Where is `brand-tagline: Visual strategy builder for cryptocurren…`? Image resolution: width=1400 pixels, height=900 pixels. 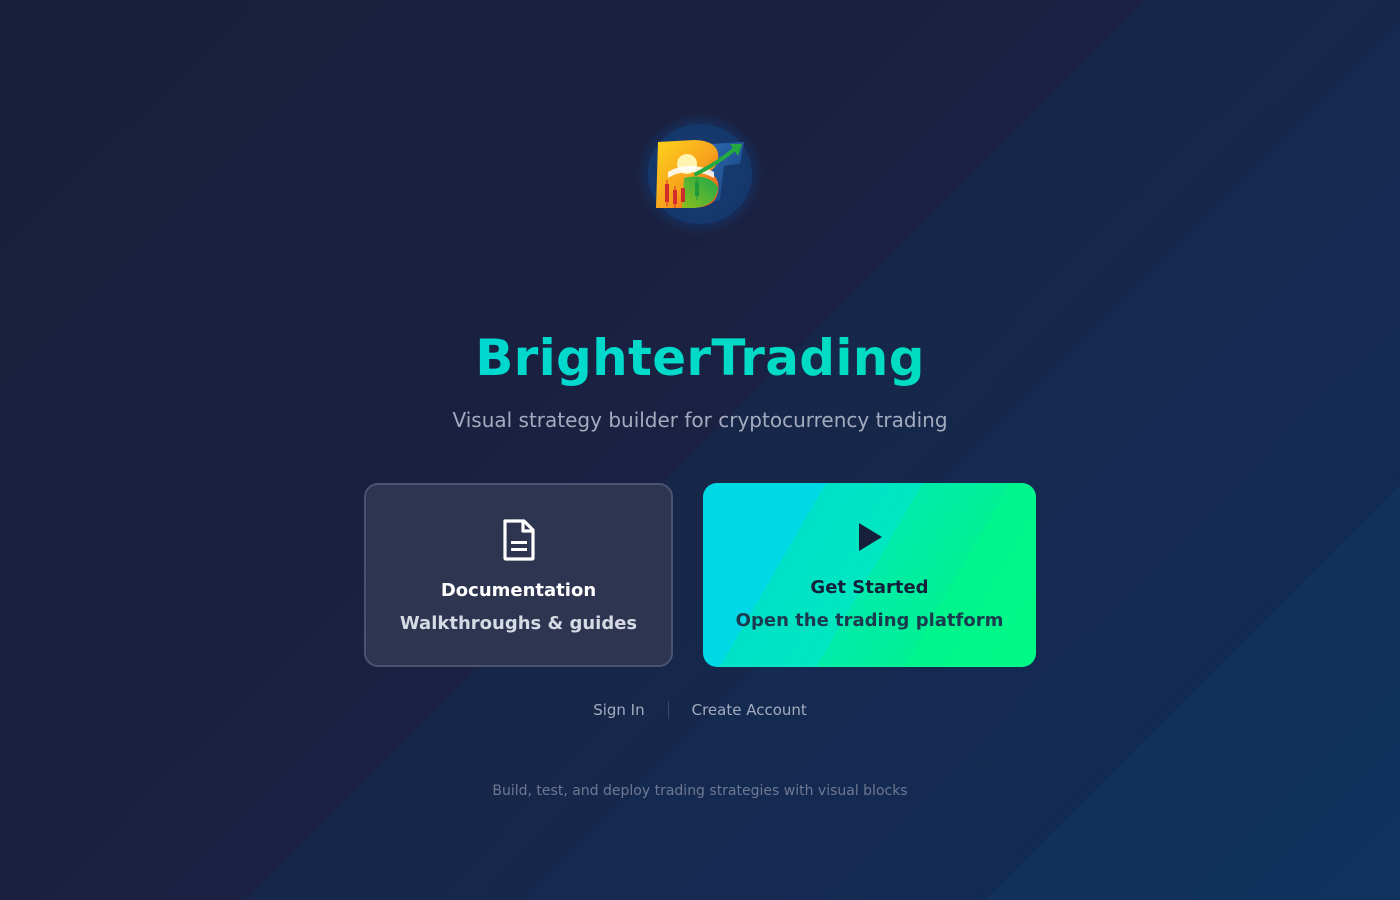
brand-tagline: Visual strategy builder for cryptocurren… is located at coordinates (700, 420).